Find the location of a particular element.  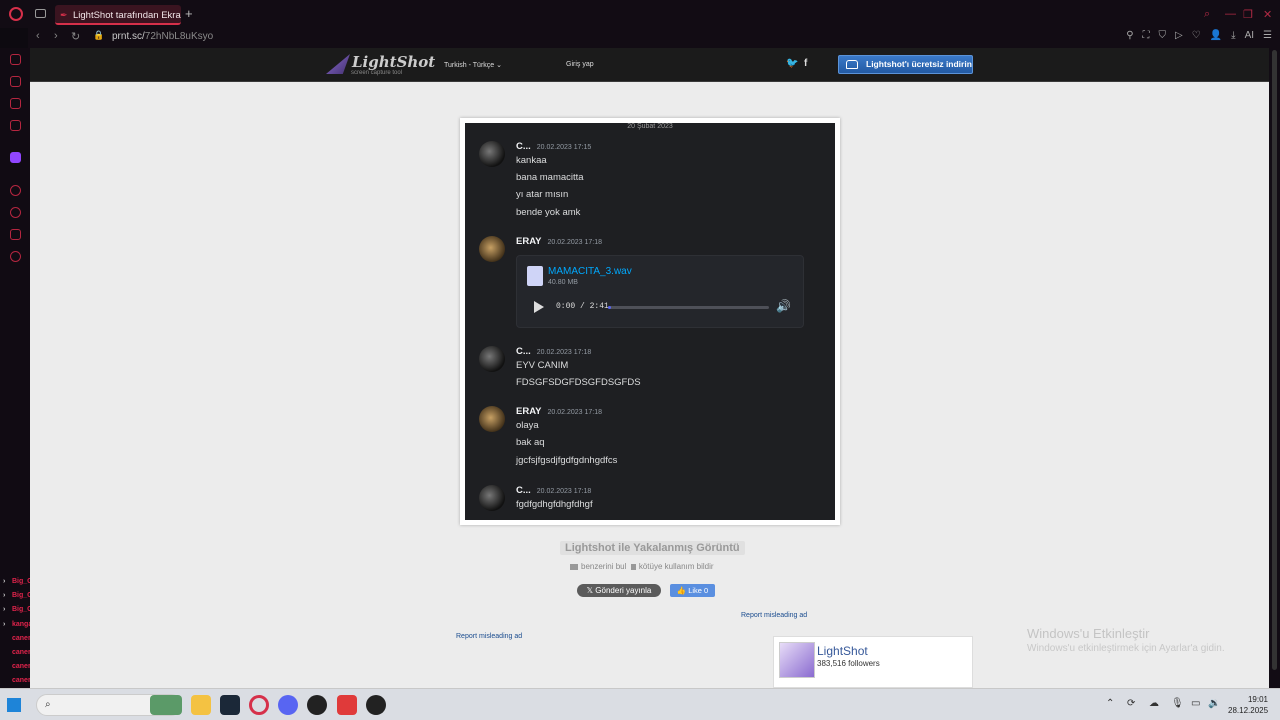

report-abuse-link: kötüye kullanım bildir is located at coordinates (676, 566).